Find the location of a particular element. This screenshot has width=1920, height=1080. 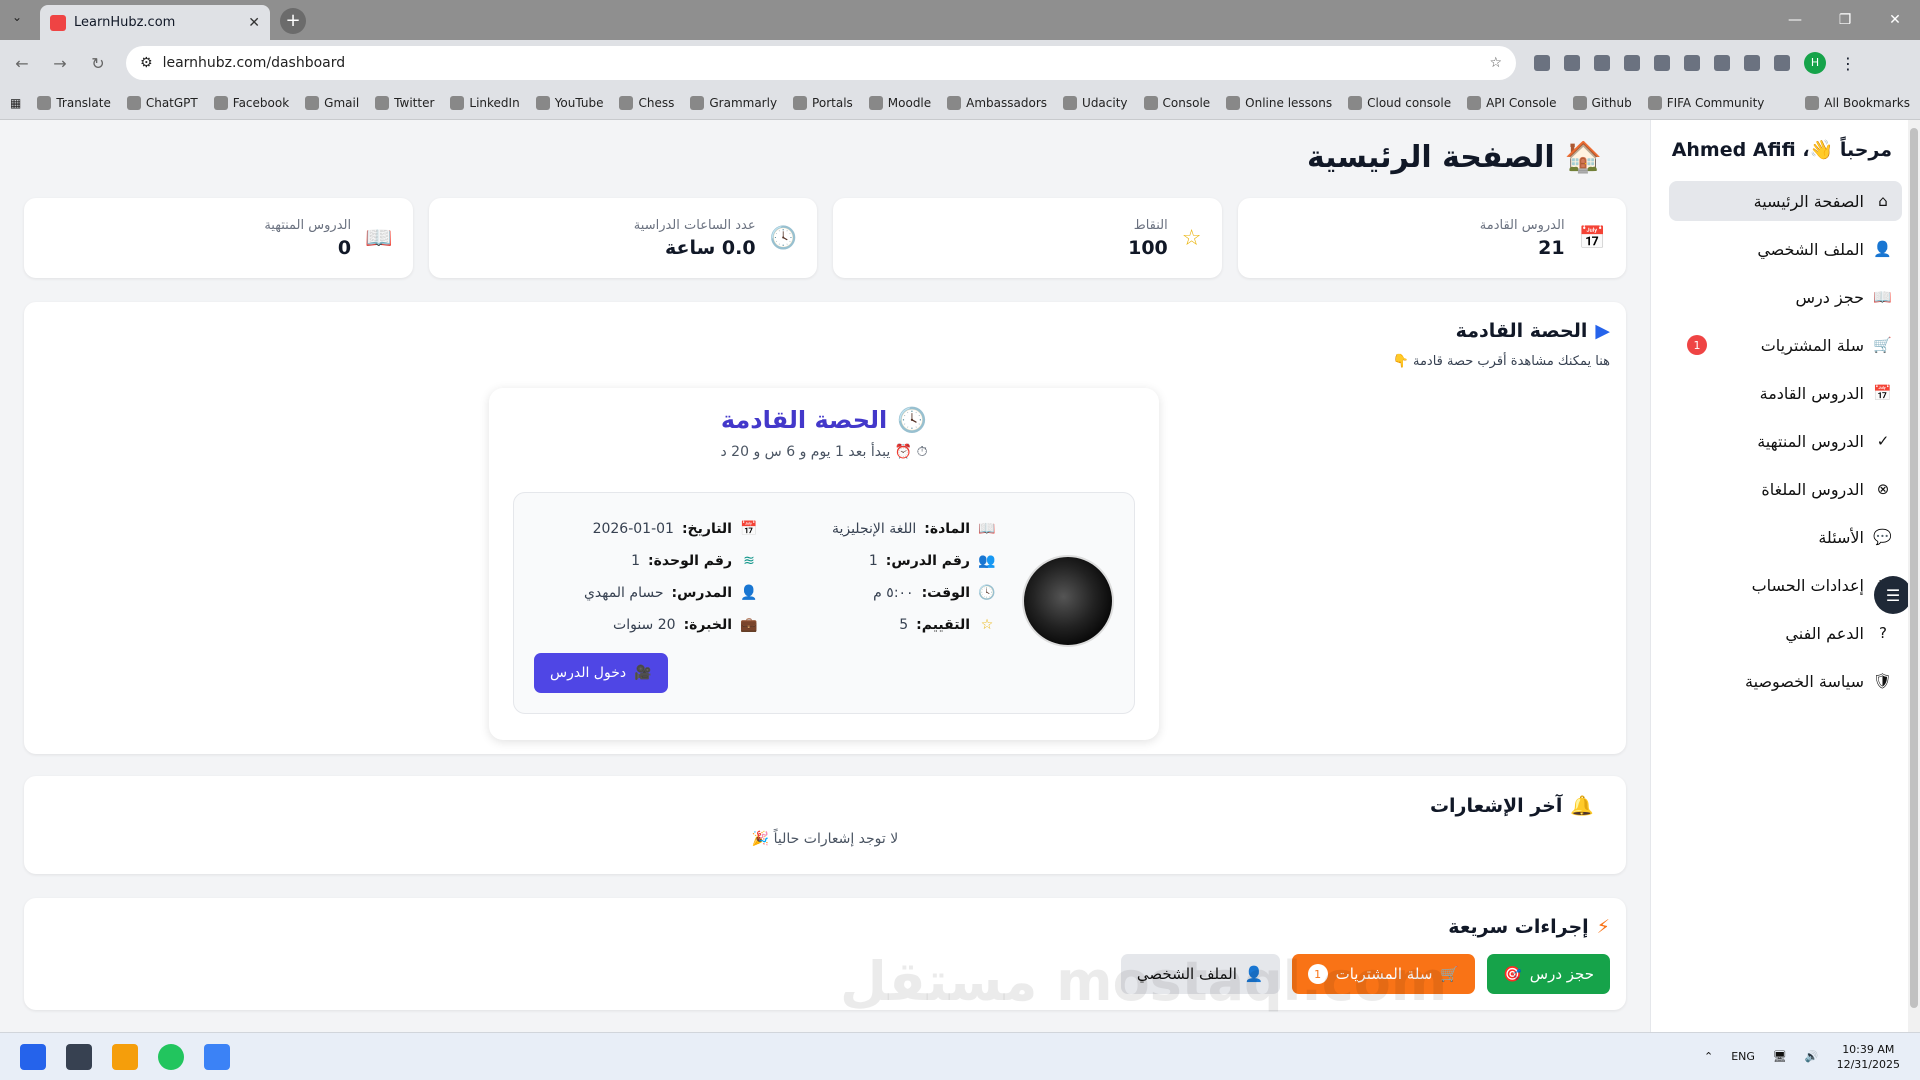

forward-icon: → is located at coordinates (60, 63).